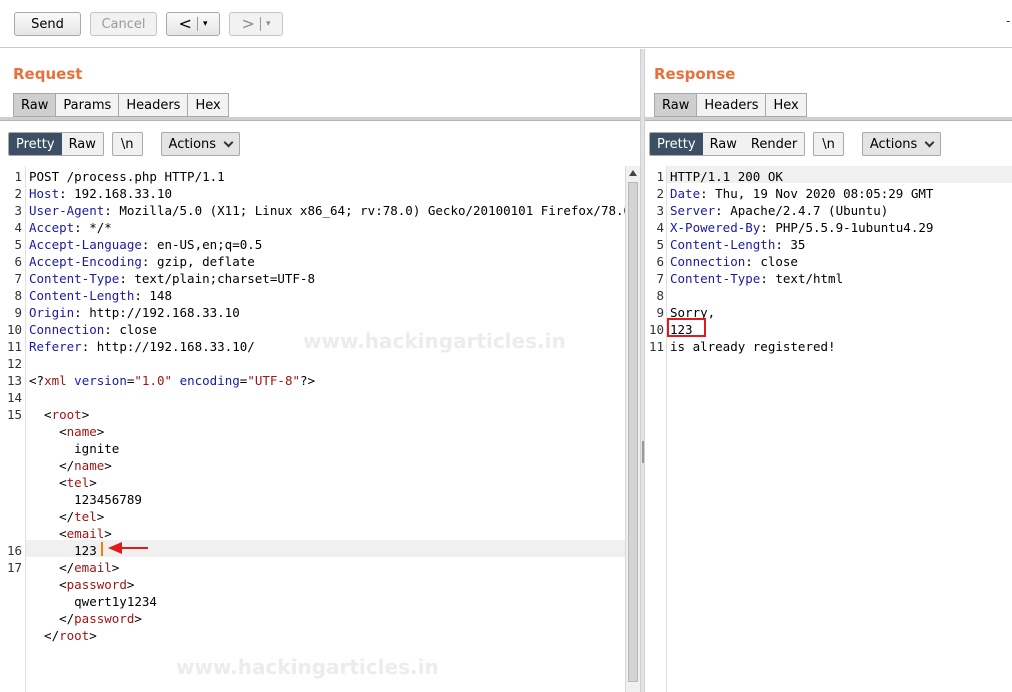 This screenshot has height=692, width=1012. I want to click on target-indicator-icon: -, so click(1008, 21).